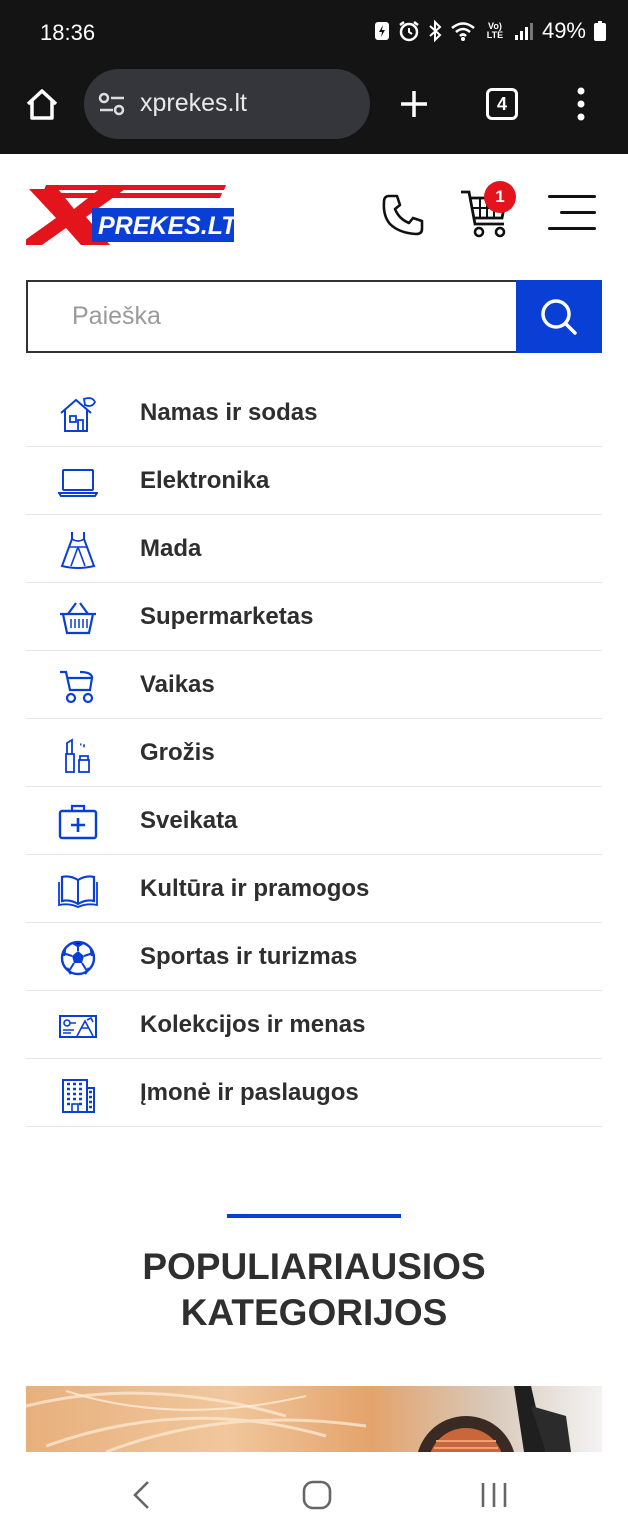 The width and height of the screenshot is (628, 1536). Describe the element at coordinates (298, 1419) in the screenshot. I see `banner-artwork` at that location.